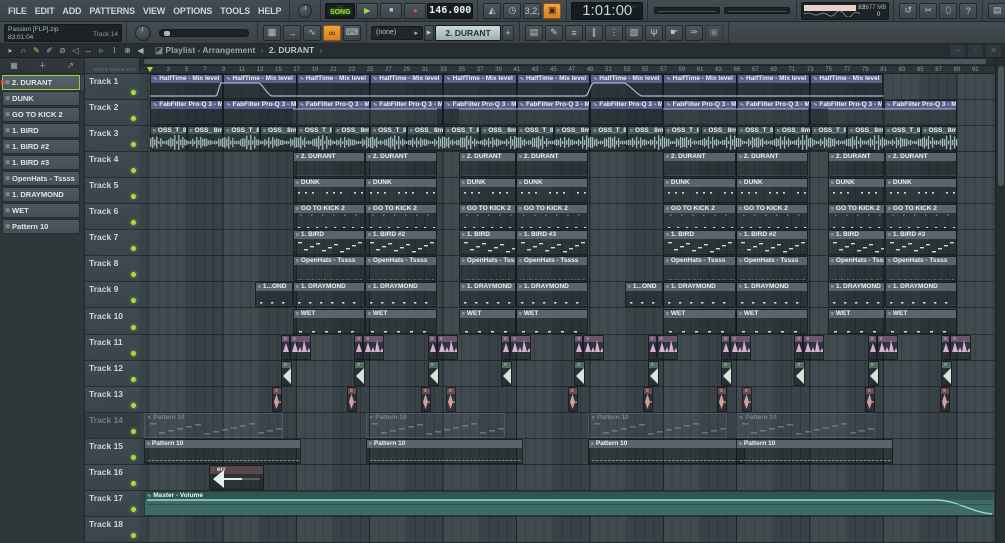 The image size is (1005, 543). Describe the element at coordinates (508, 32) in the screenshot. I see `pattern-add-button: +` at that location.